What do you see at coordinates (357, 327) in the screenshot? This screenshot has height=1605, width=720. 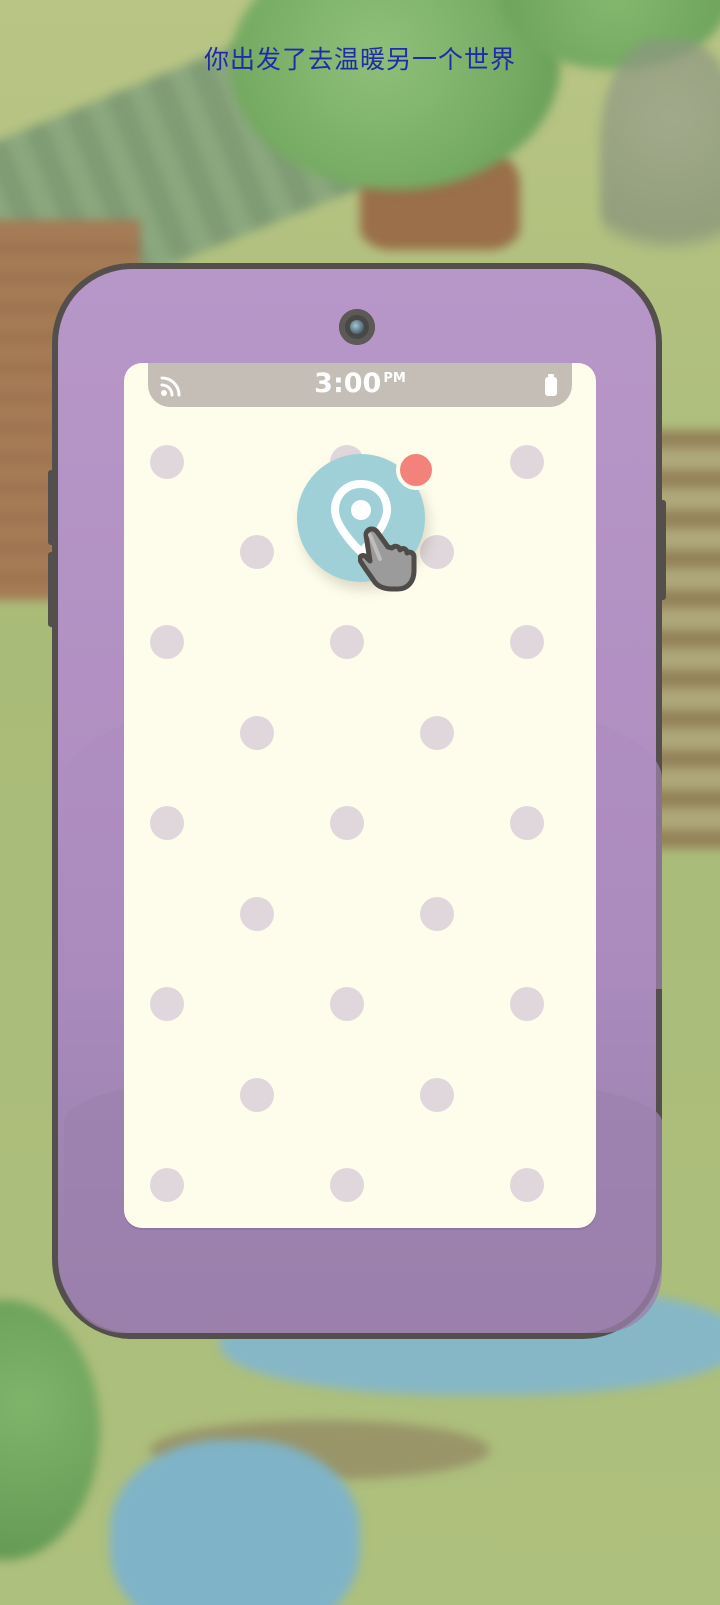 I see `front-camera-icon` at bounding box center [357, 327].